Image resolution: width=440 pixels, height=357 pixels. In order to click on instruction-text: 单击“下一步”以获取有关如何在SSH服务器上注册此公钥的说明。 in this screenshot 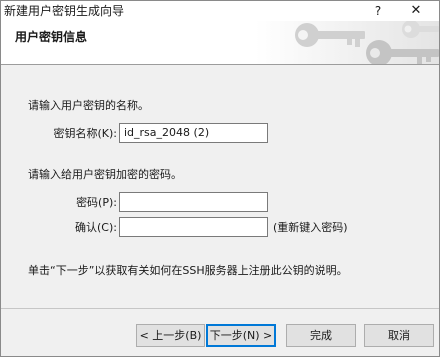, I will do `click(188, 270)`.